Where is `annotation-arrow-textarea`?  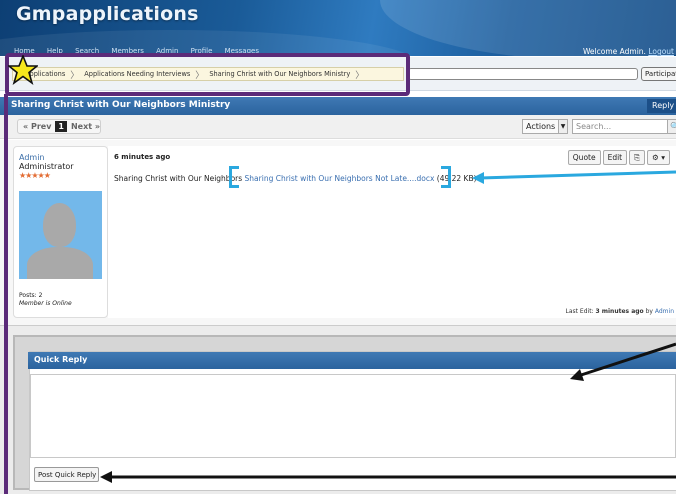 annotation-arrow-textarea is located at coordinates (623, 361).